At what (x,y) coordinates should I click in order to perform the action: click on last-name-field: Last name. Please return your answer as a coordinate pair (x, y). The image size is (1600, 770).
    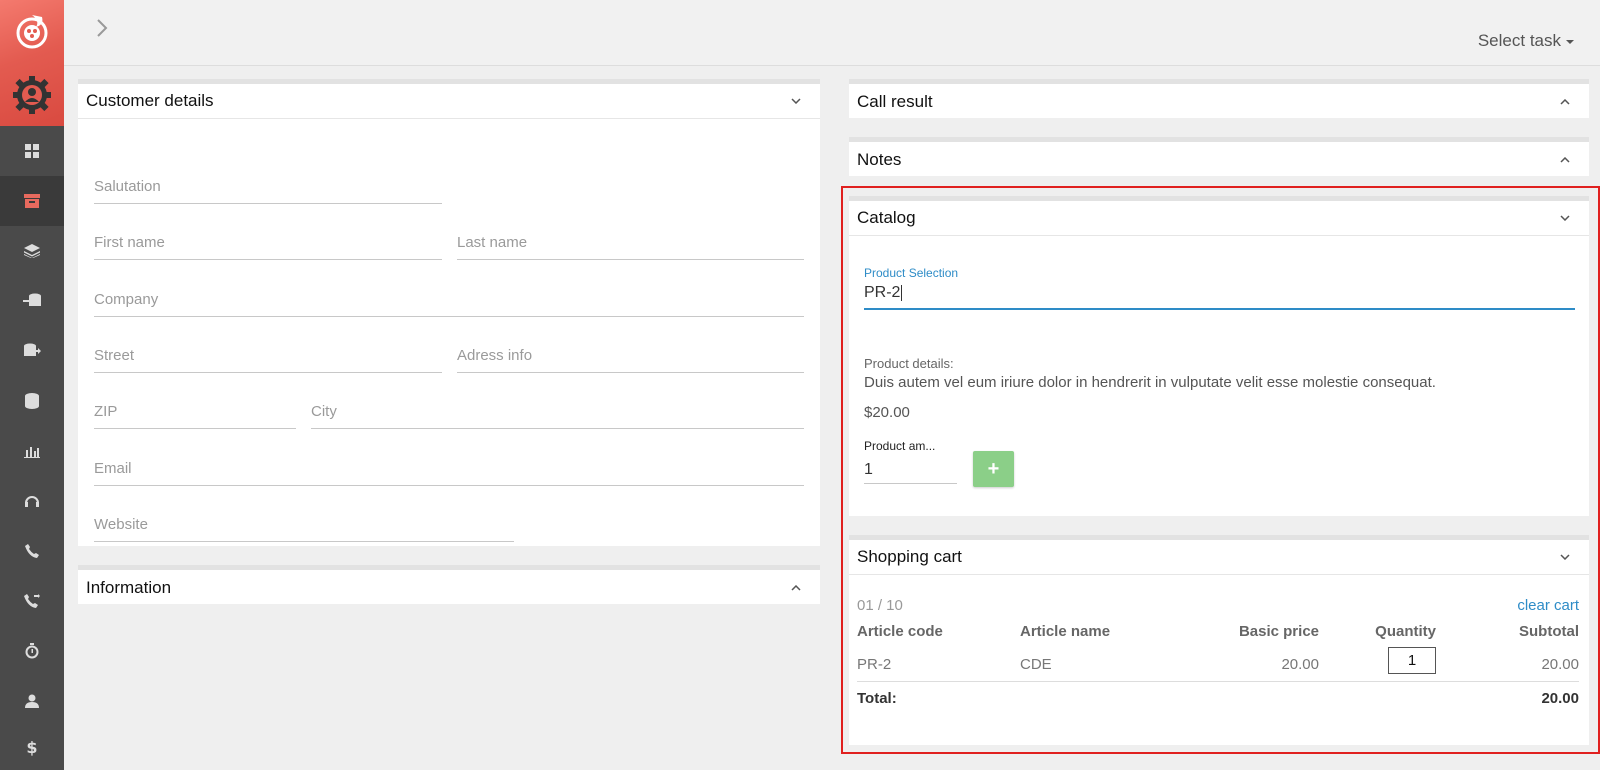
    Looking at the image, I should click on (630, 246).